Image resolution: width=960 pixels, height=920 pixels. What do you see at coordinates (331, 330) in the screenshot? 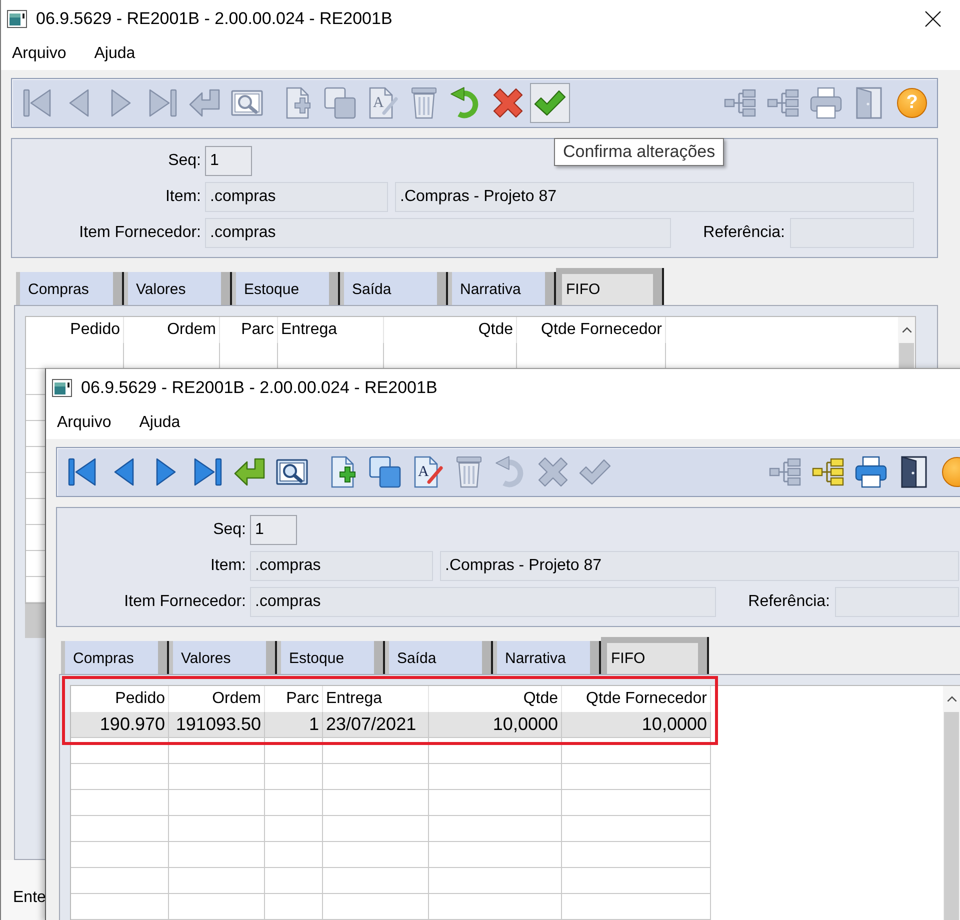
I see `column-header: Entrega` at bounding box center [331, 330].